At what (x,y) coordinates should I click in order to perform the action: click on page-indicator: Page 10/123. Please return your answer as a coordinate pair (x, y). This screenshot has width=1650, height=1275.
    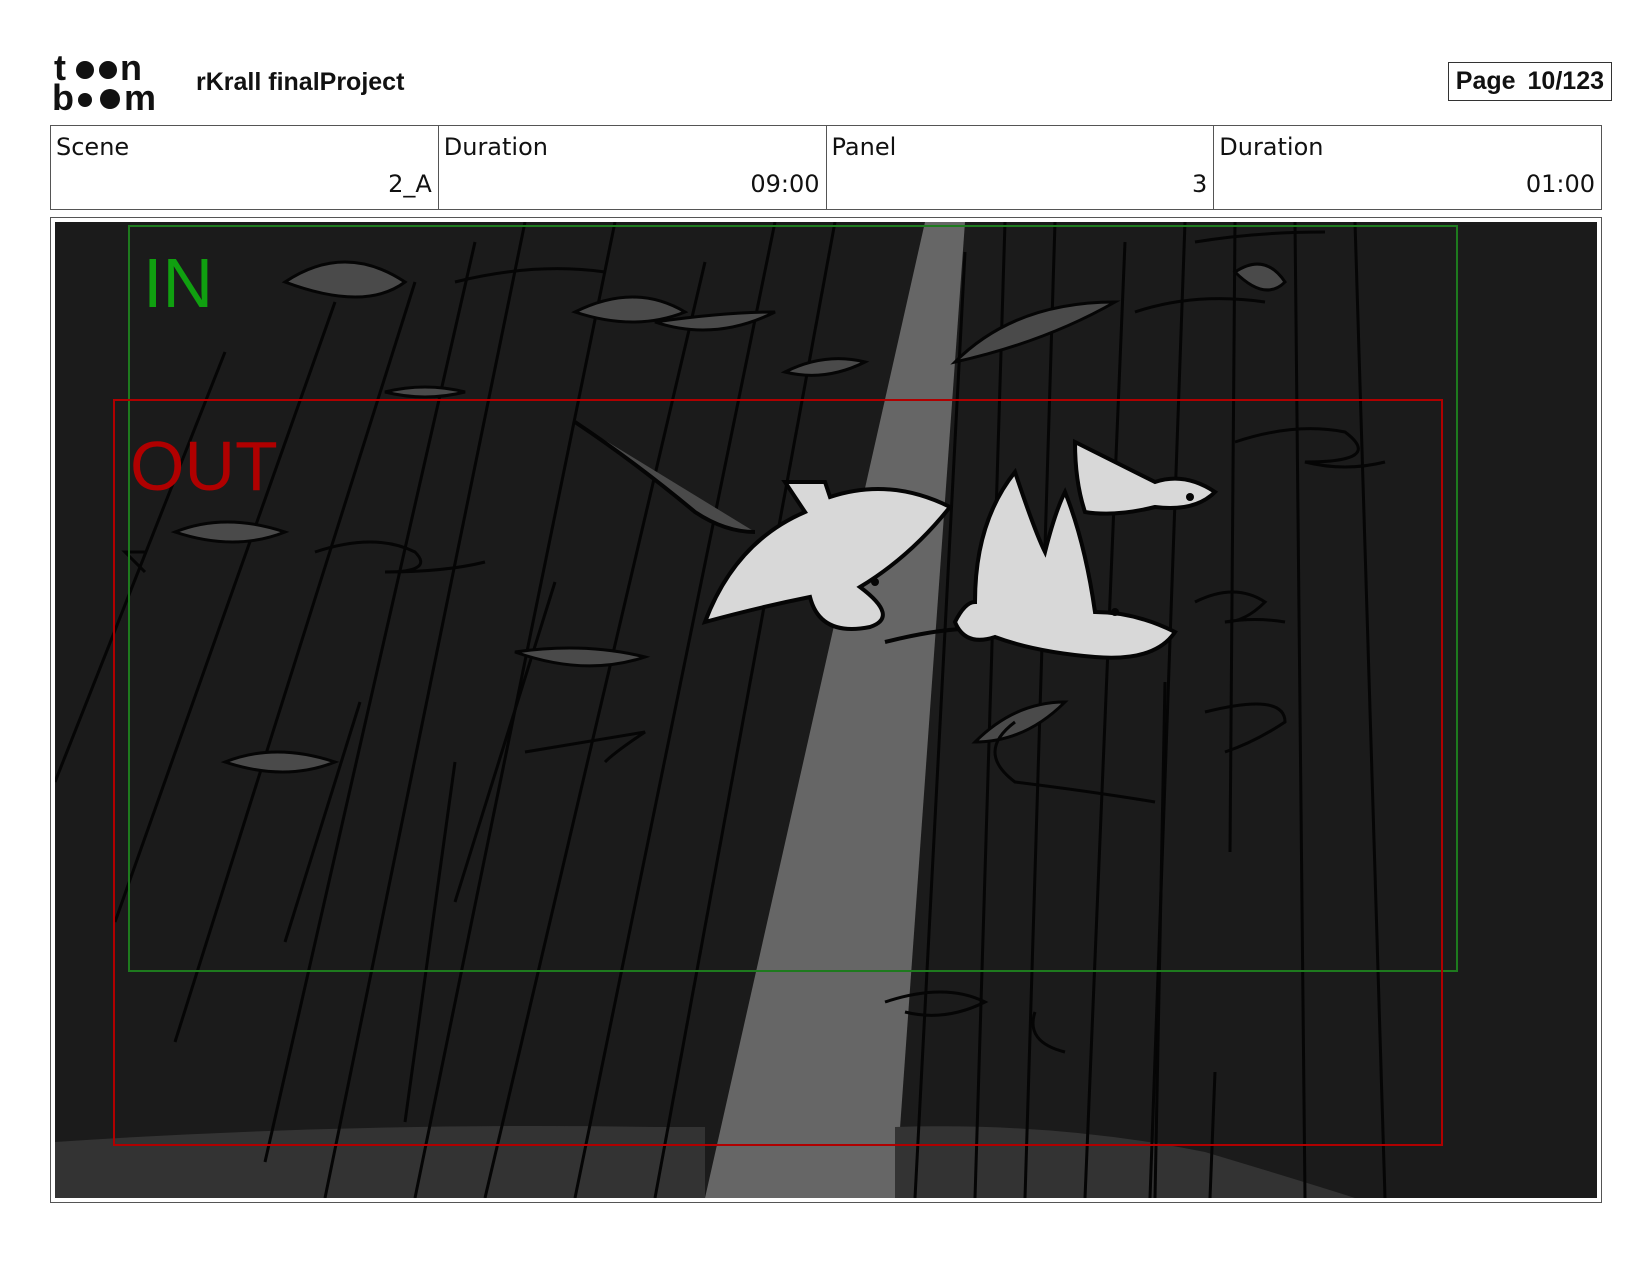
    Looking at the image, I should click on (1529, 81).